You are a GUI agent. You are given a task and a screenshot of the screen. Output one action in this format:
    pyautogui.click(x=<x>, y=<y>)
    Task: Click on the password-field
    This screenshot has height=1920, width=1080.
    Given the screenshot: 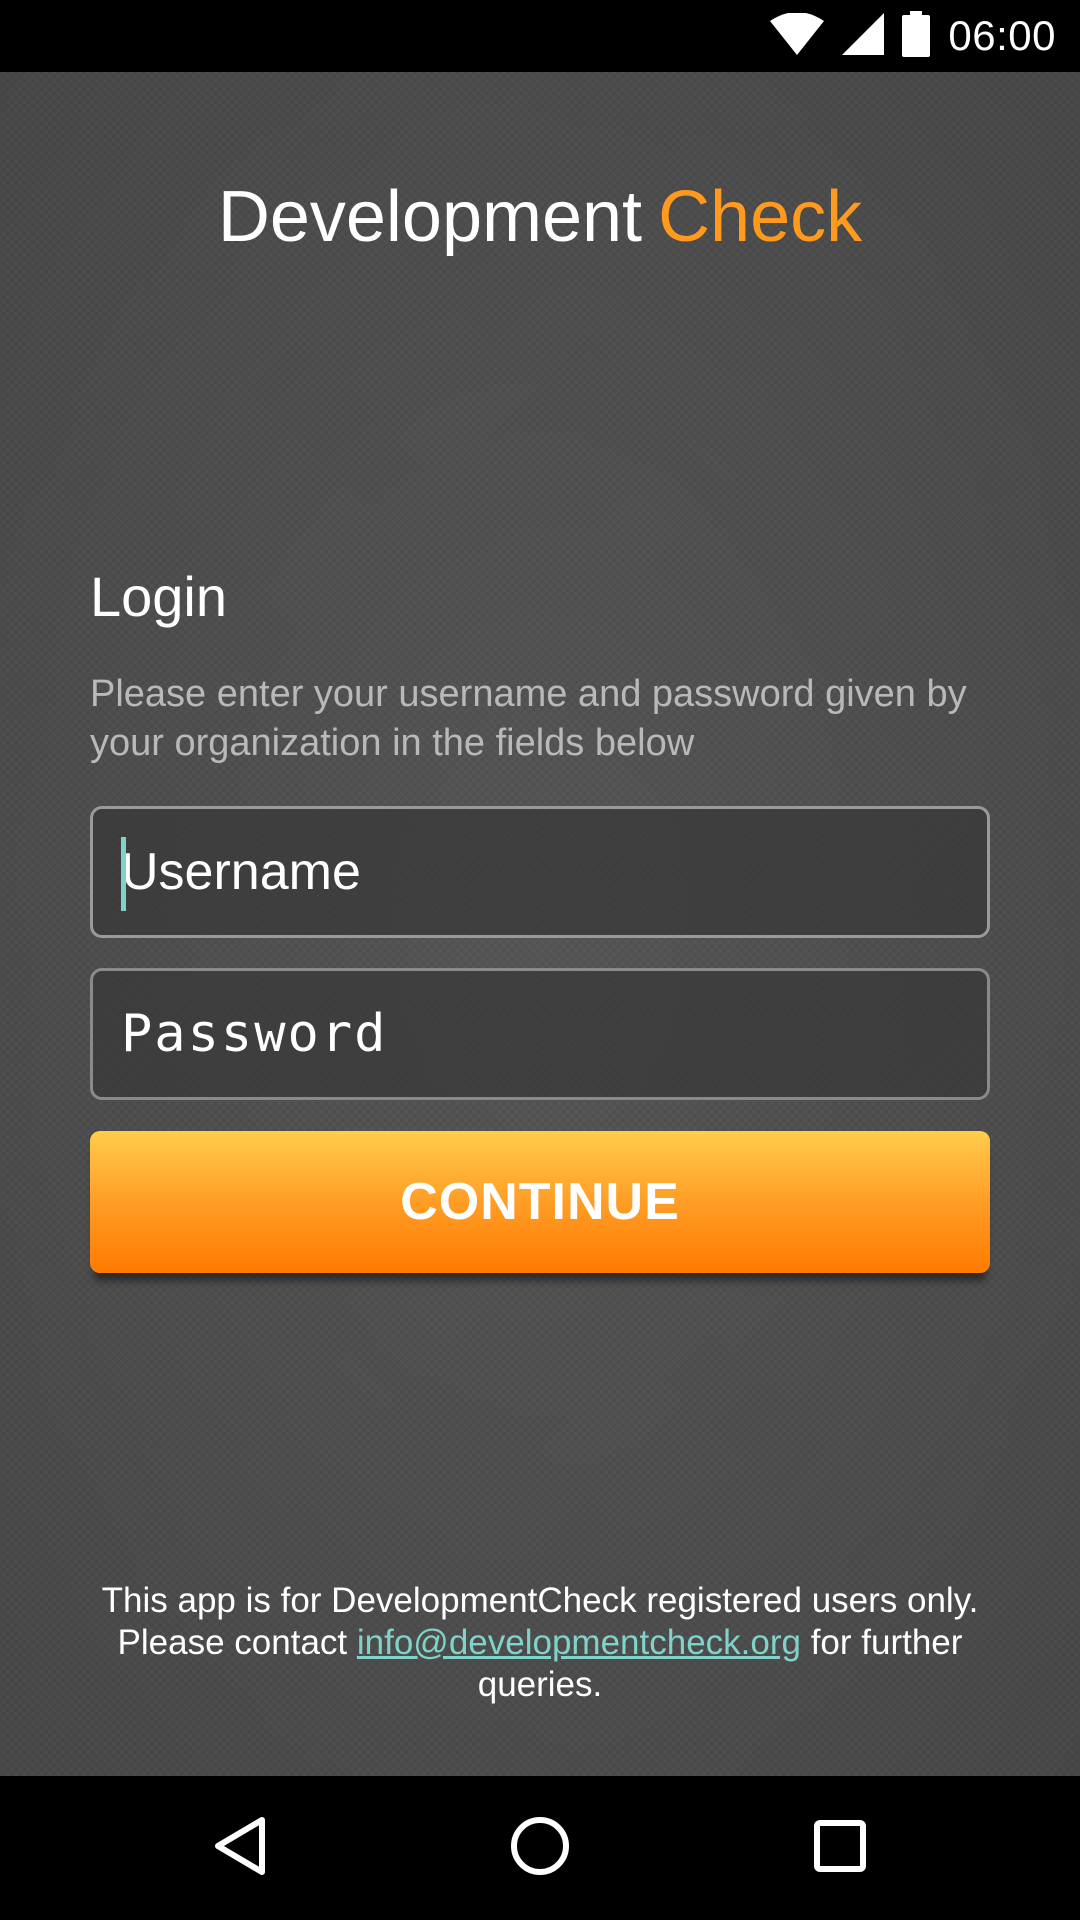 What is the action you would take?
    pyautogui.click(x=540, y=1034)
    